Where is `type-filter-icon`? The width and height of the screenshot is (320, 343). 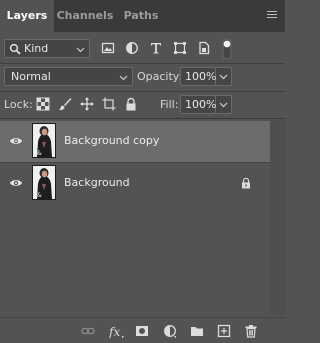 type-filter-icon is located at coordinates (156, 48).